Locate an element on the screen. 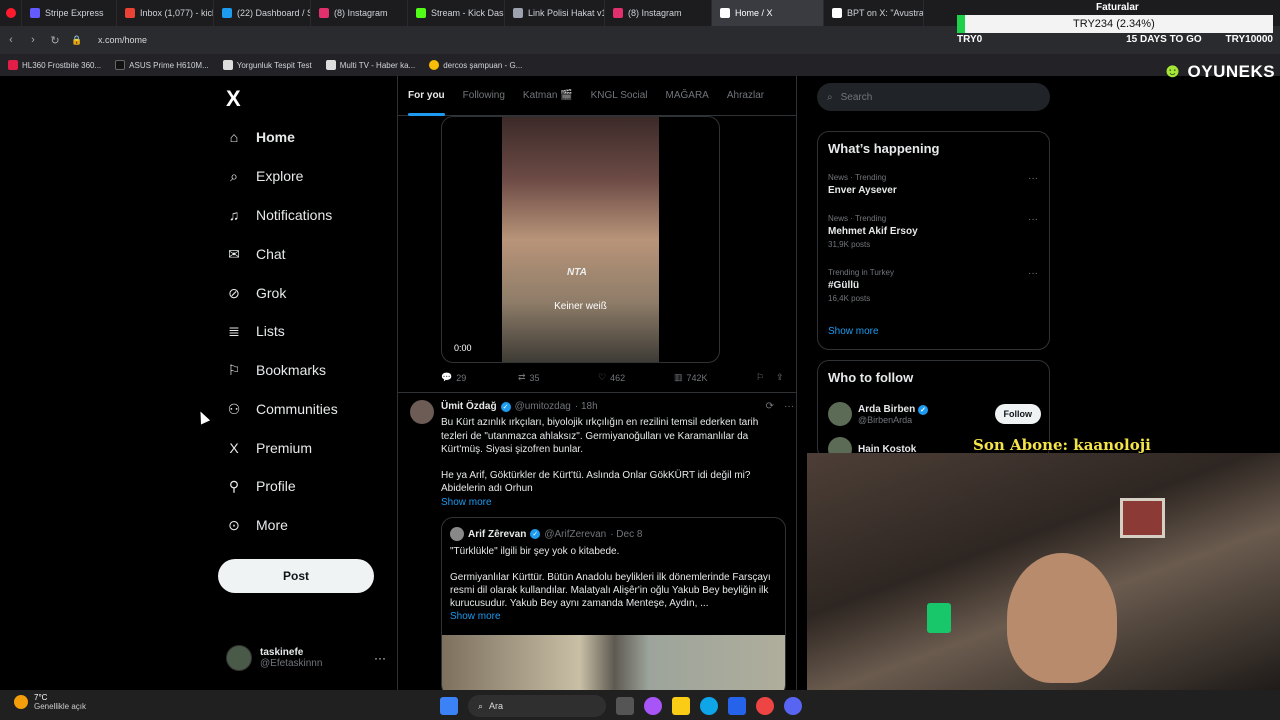  bookmark-favicon-icon is located at coordinates (13, 65).